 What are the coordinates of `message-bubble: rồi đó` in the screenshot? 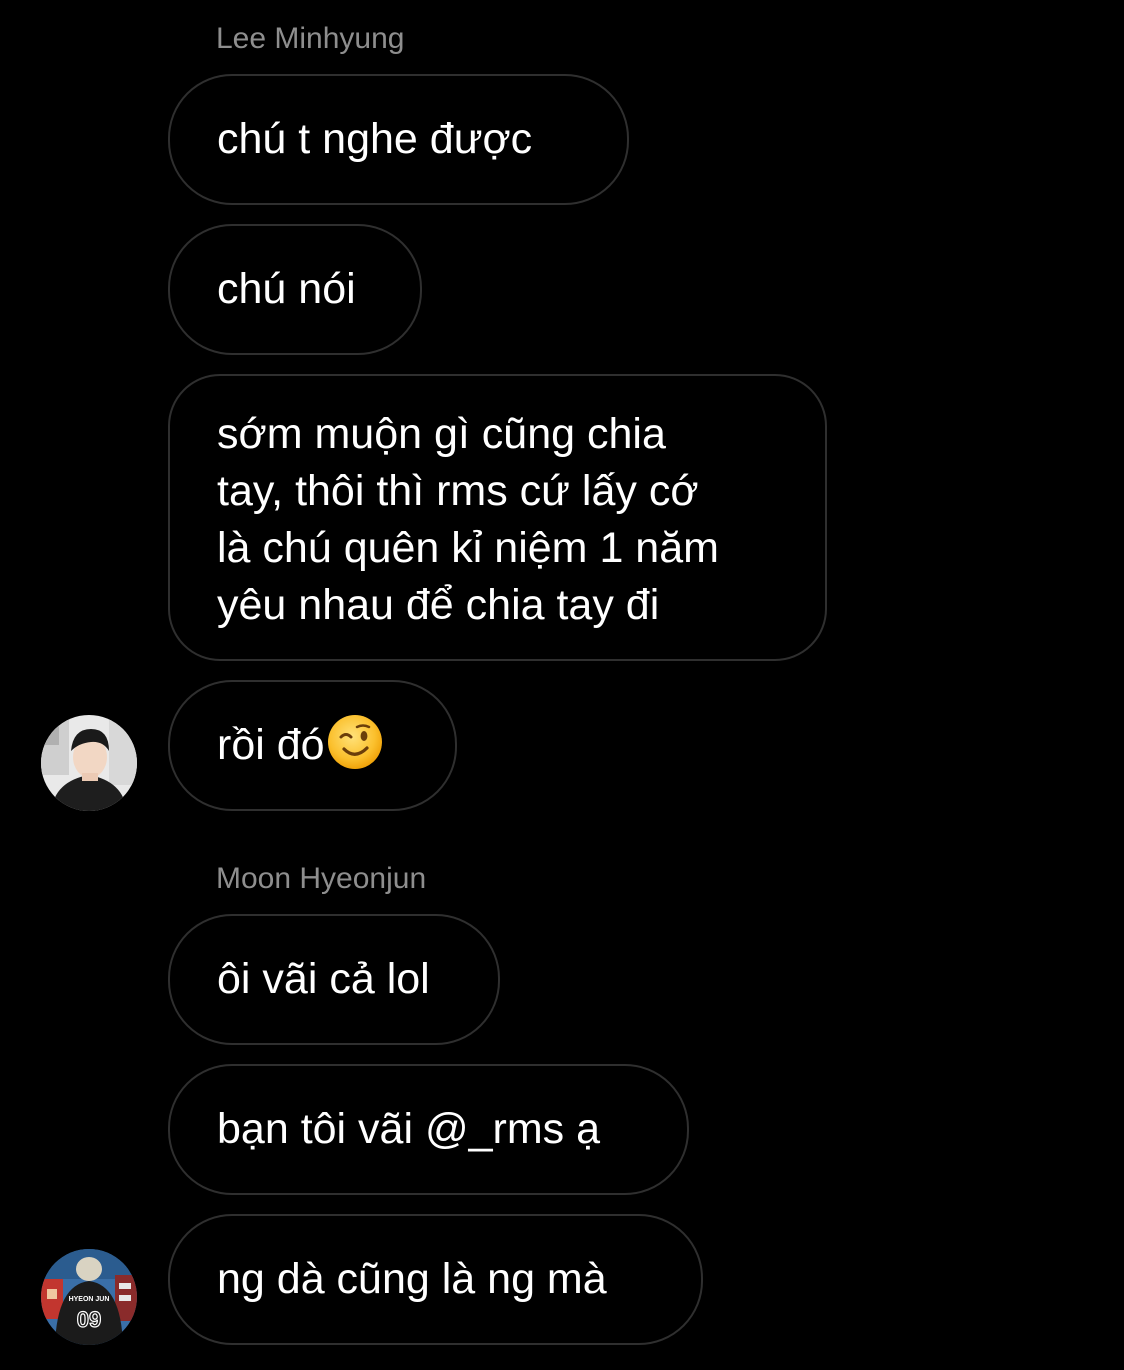 It's located at (312, 745).